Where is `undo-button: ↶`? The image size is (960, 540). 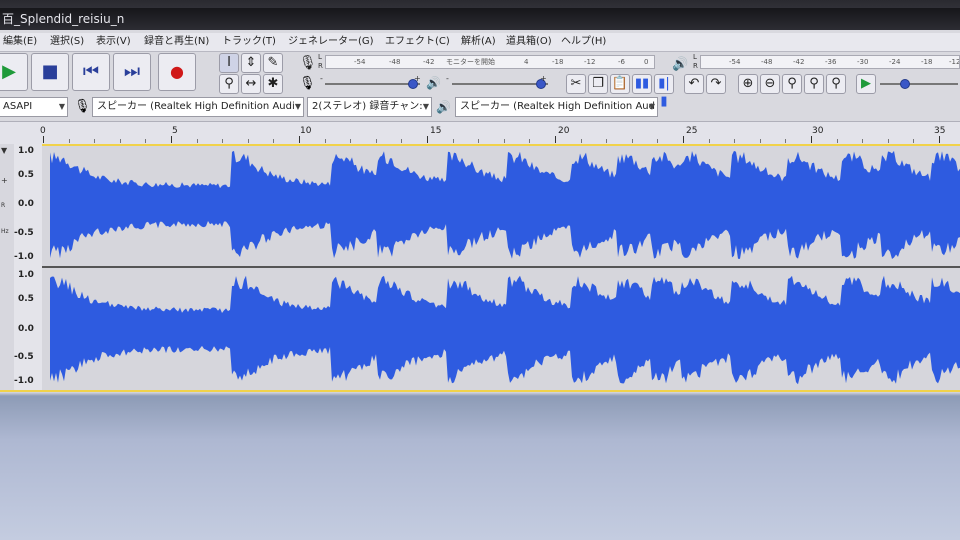 undo-button: ↶ is located at coordinates (694, 84).